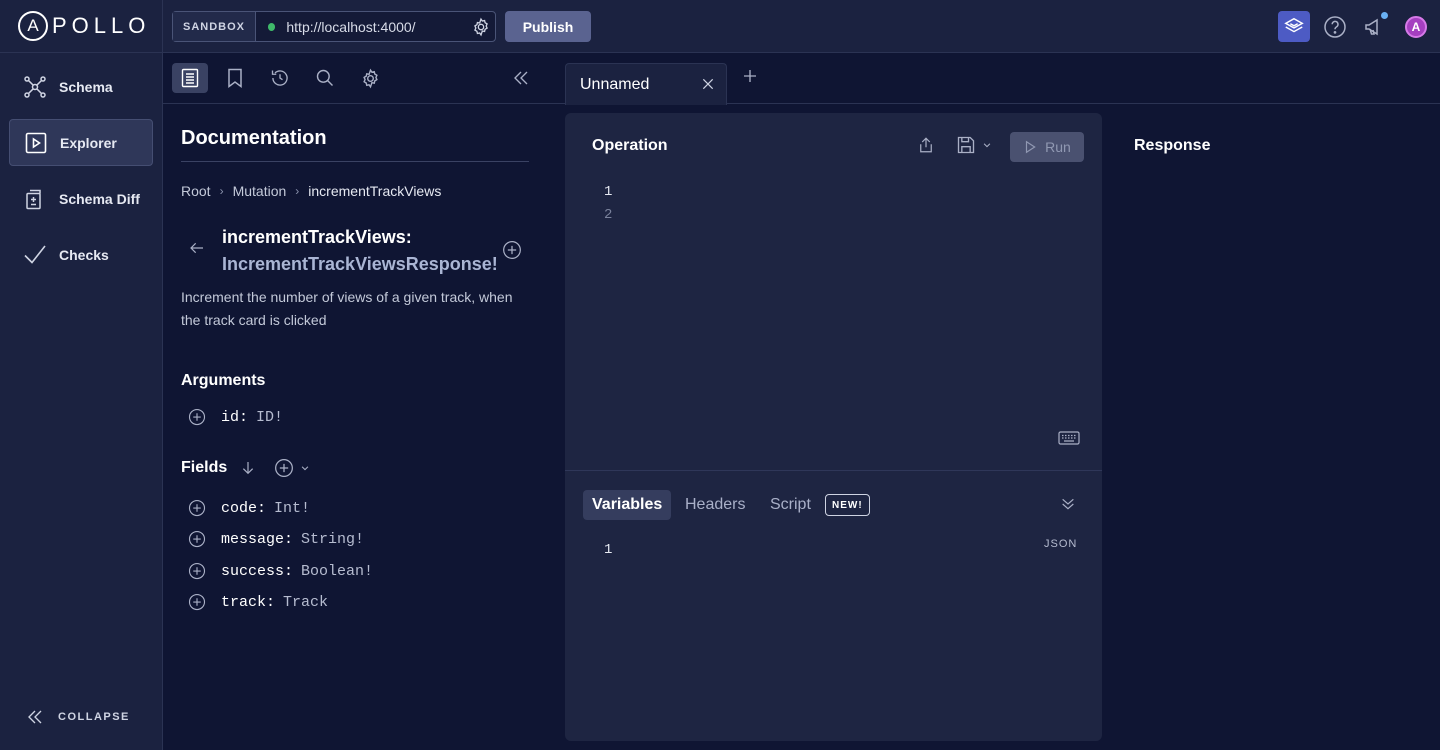 This screenshot has width=1440, height=750. I want to click on run-label: Run, so click(1058, 147).